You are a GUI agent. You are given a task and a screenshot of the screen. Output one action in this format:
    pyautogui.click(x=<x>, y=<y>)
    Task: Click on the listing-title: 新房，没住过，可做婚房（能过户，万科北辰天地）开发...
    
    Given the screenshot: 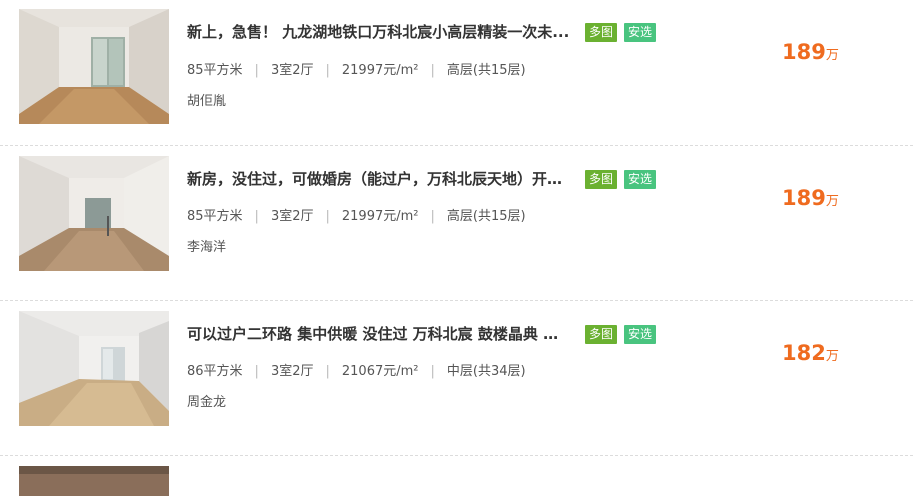 What is the action you would take?
    pyautogui.click(x=379, y=179)
    